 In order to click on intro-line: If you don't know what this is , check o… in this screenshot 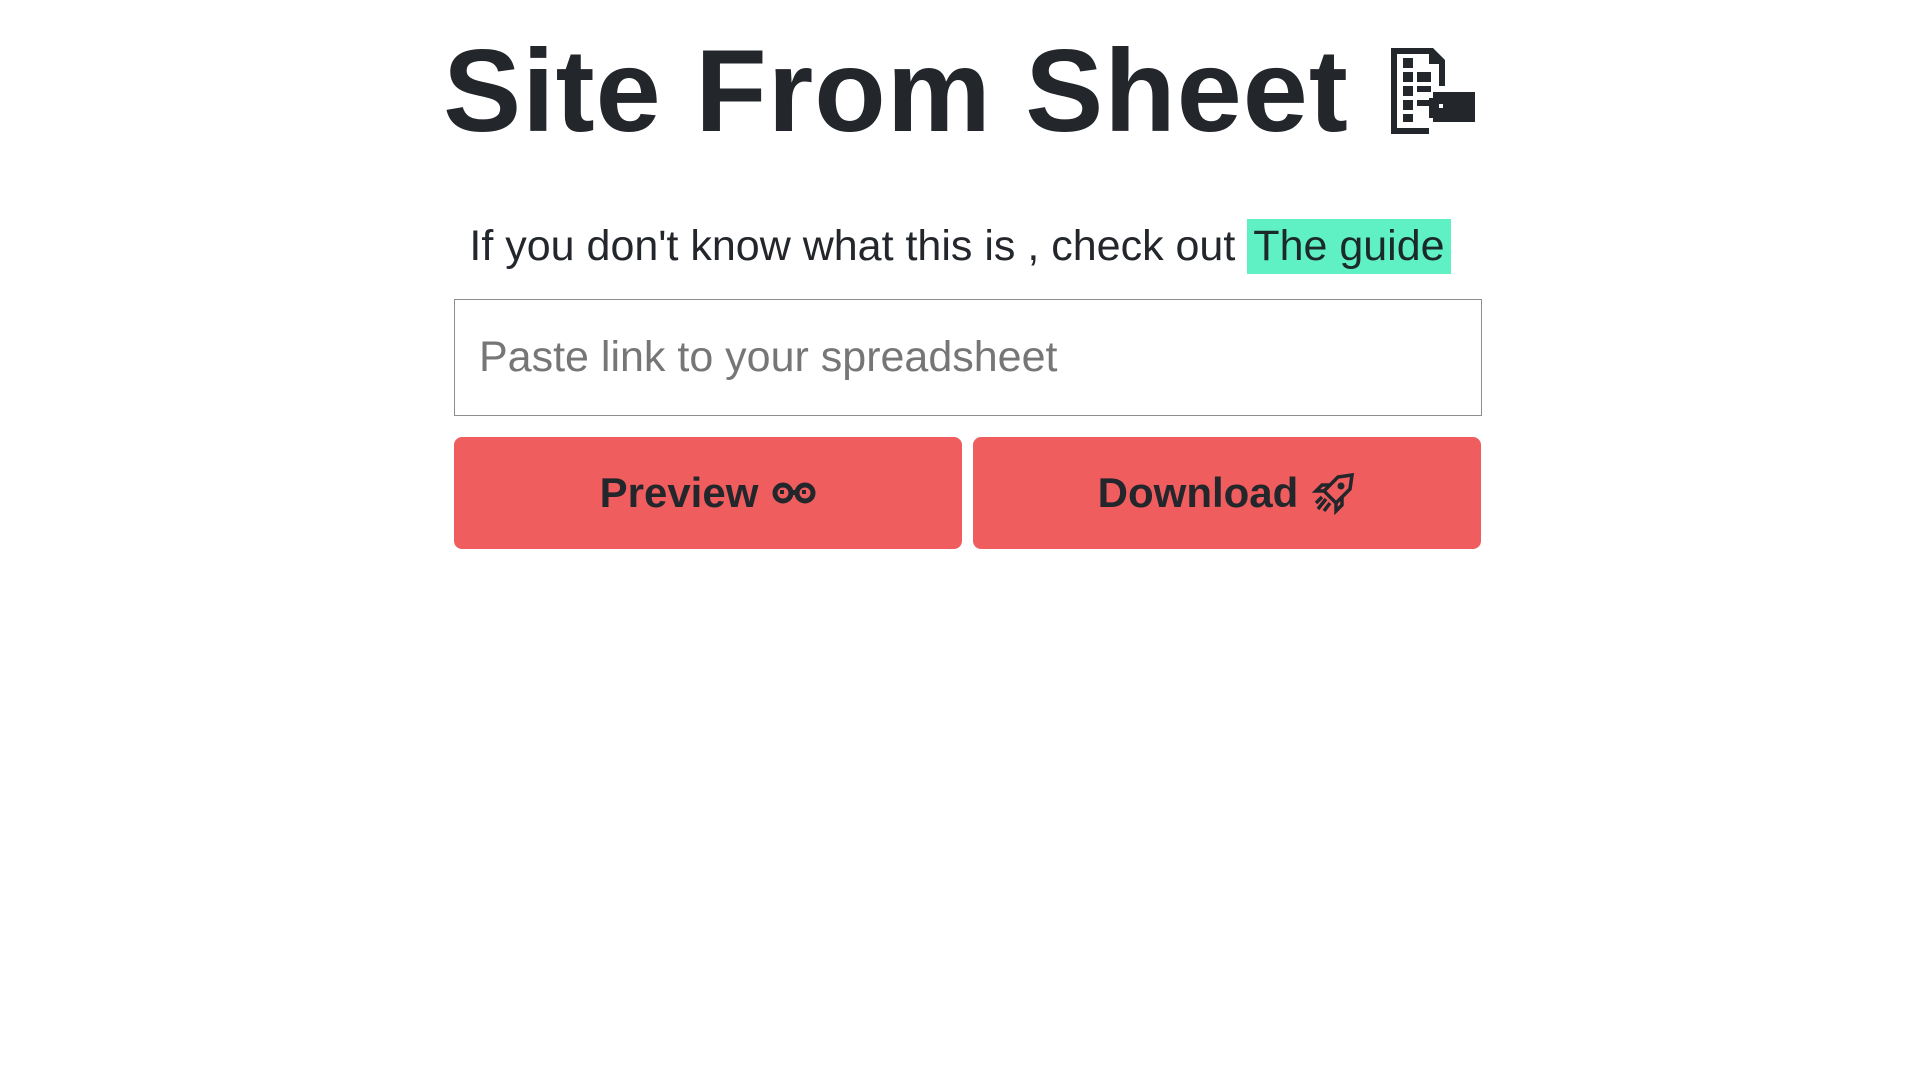, I will do `click(960, 246)`.